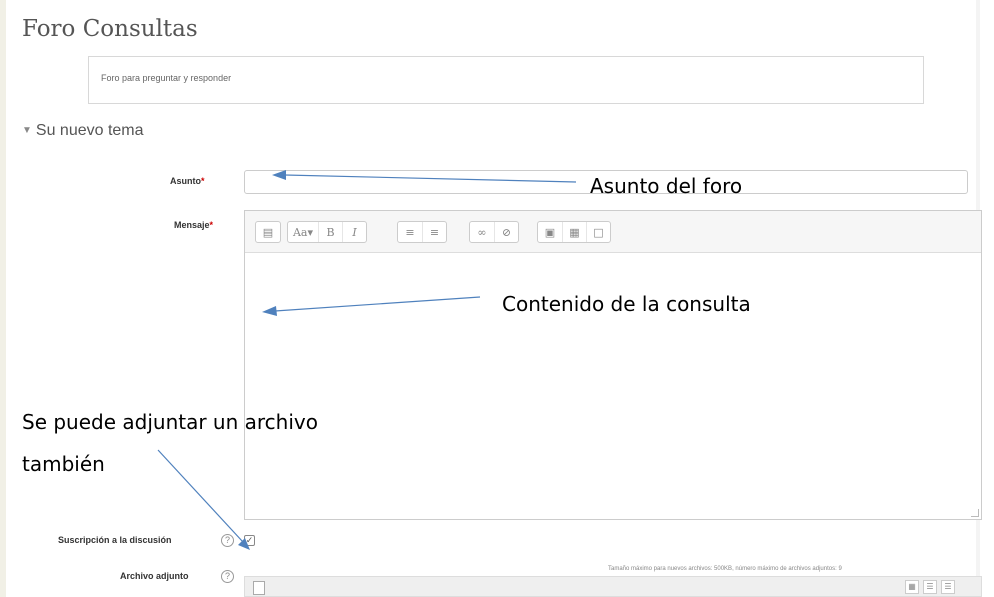 Image resolution: width=994 pixels, height=597 pixels. What do you see at coordinates (430, 178) in the screenshot?
I see `arrow-subject` at bounding box center [430, 178].